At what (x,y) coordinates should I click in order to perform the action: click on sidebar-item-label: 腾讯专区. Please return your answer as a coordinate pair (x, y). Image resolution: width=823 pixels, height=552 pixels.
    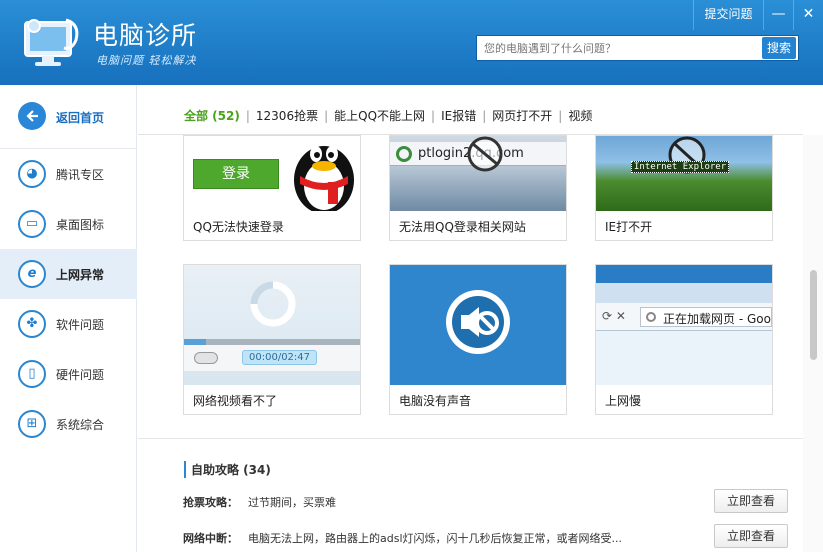
    Looking at the image, I should click on (80, 175).